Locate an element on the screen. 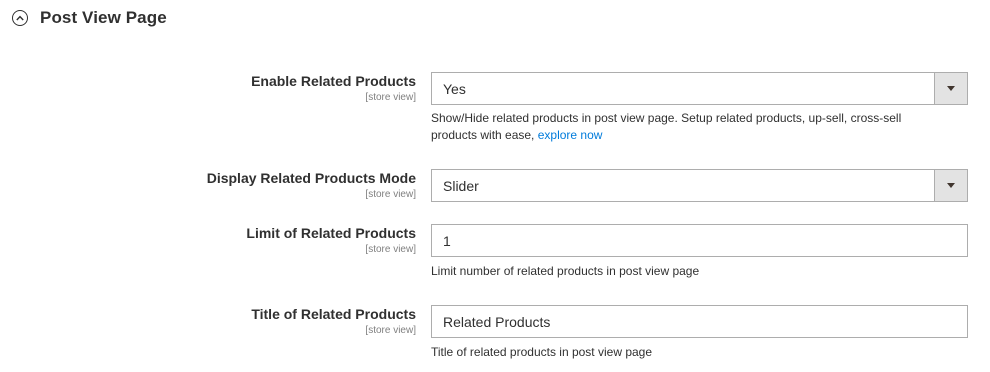  circle-chevron-up-icon is located at coordinates (20, 18).